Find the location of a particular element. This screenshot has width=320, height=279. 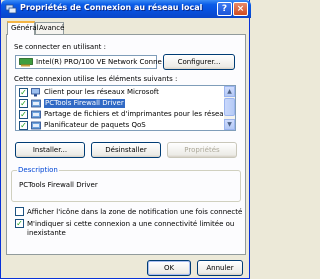

list-item: ✓ Client pour les réseaux Microsoft is located at coordinates (116, 92).